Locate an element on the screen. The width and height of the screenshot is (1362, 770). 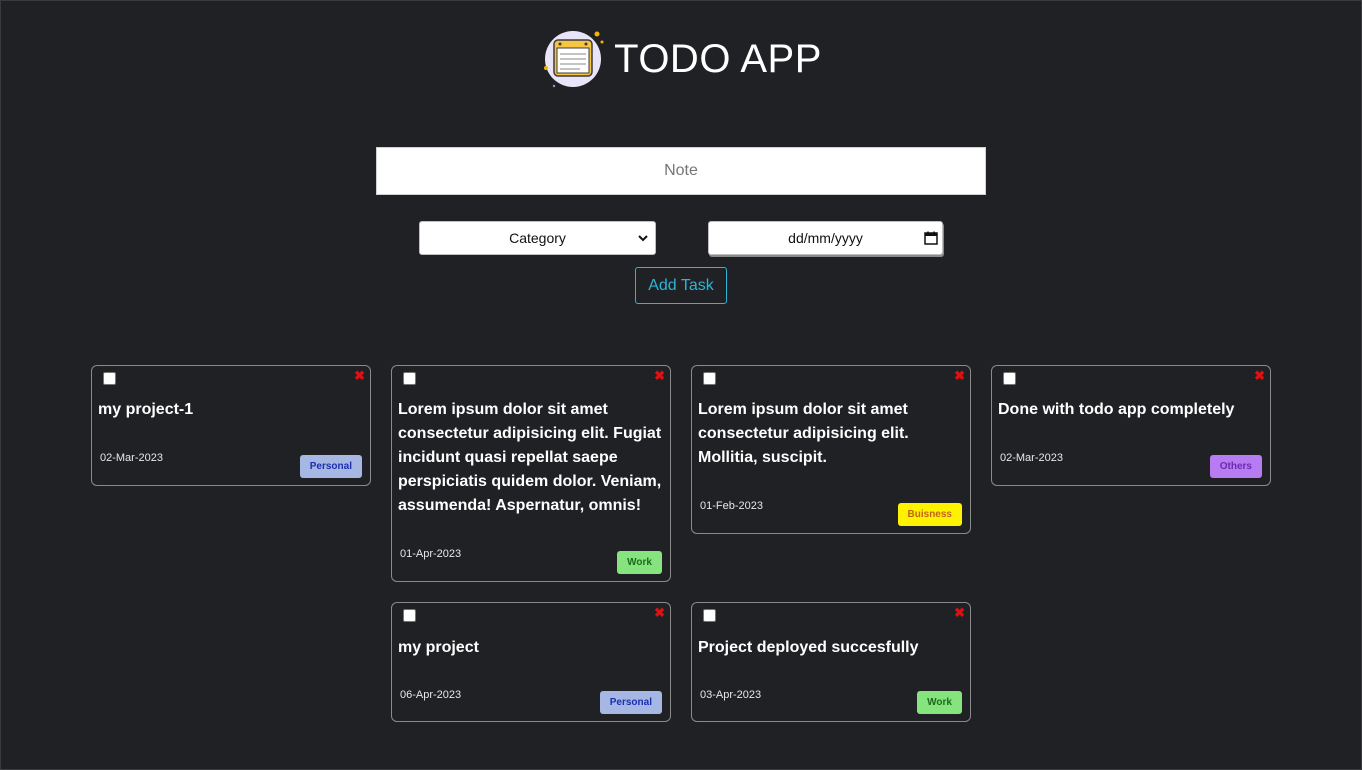
note-input is located at coordinates (681, 171).